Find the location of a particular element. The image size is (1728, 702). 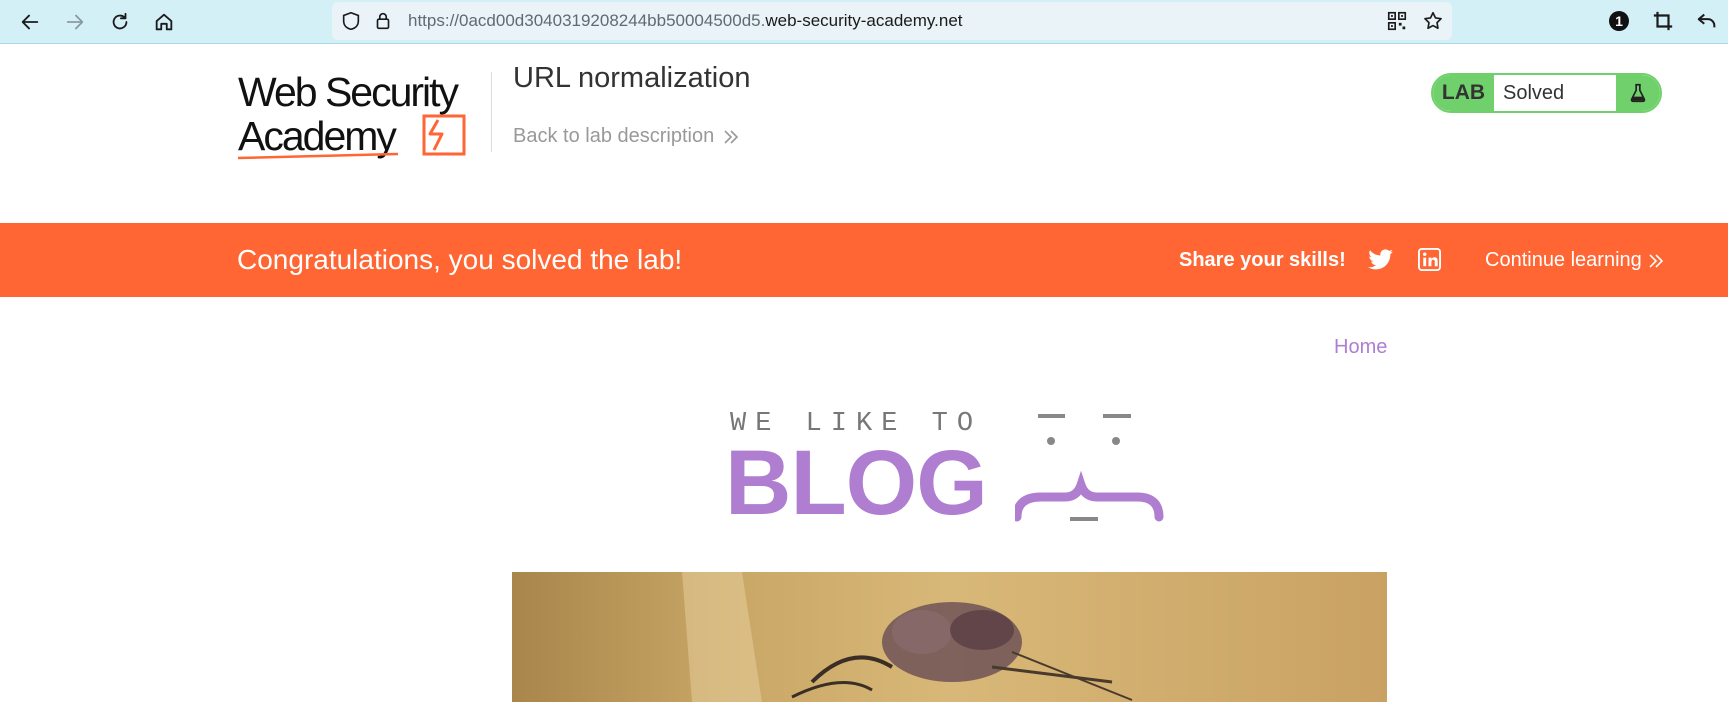

extension-badge-count: 1 is located at coordinates (1619, 21).